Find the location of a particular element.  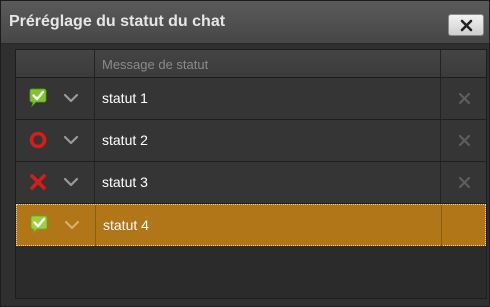

status-message-text: statut 3 is located at coordinates (125, 182).